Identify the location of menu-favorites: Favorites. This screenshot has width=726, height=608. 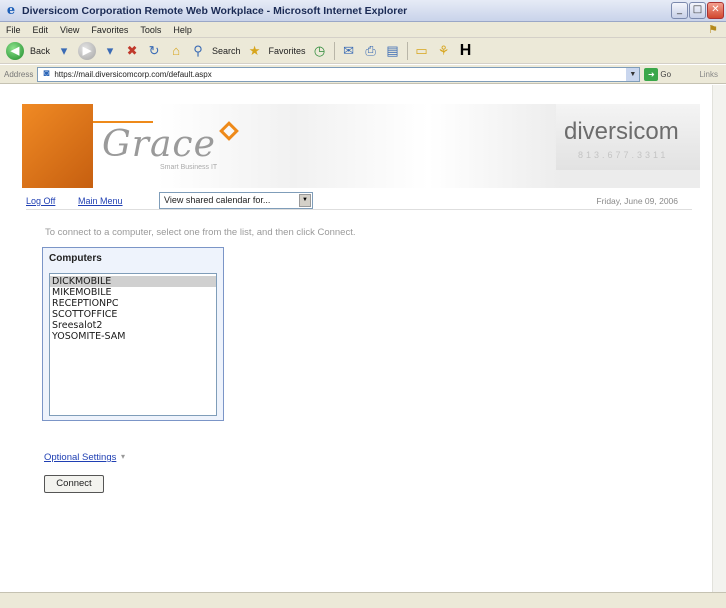
(109, 30).